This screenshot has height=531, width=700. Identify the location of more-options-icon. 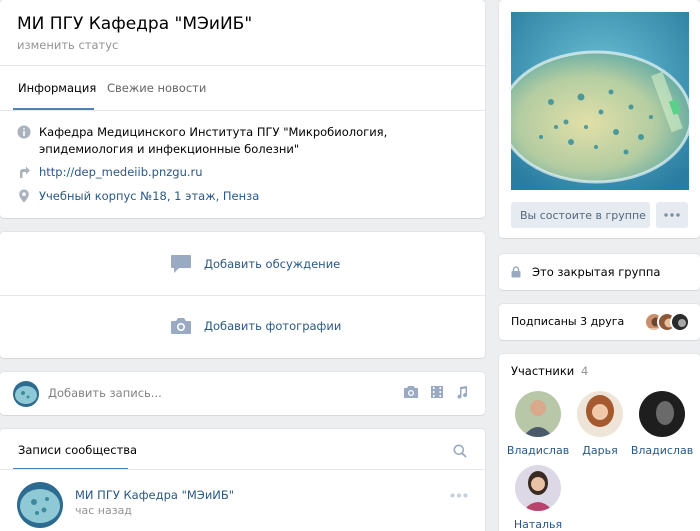
(459, 495).